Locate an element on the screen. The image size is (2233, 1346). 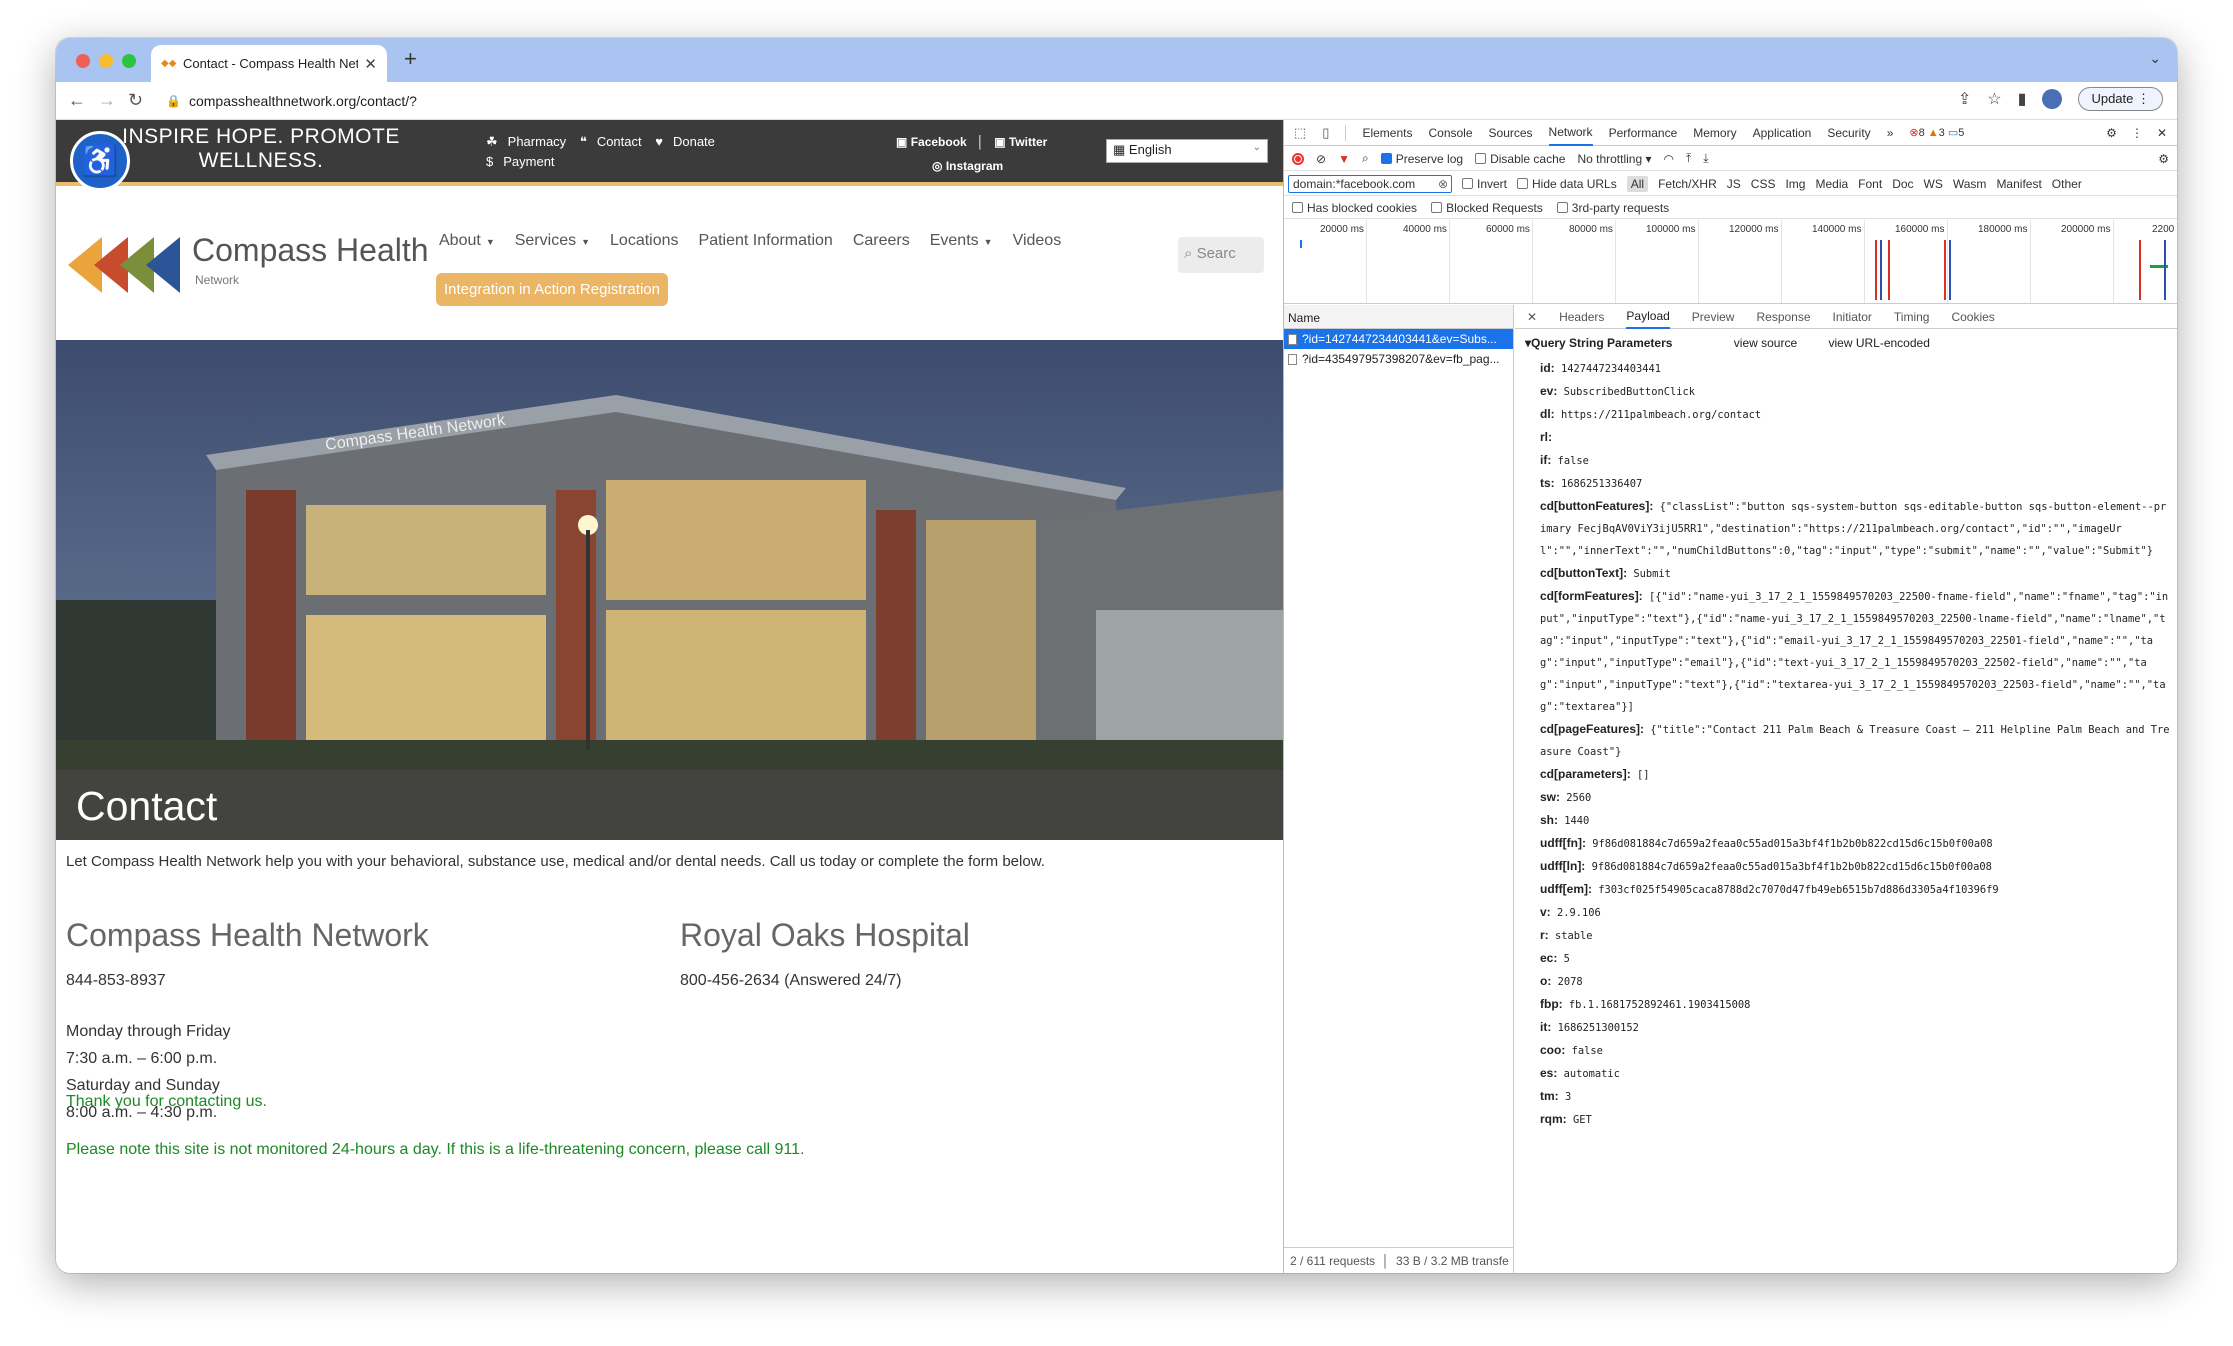
nav-services: Services ▼ is located at coordinates (552, 241).